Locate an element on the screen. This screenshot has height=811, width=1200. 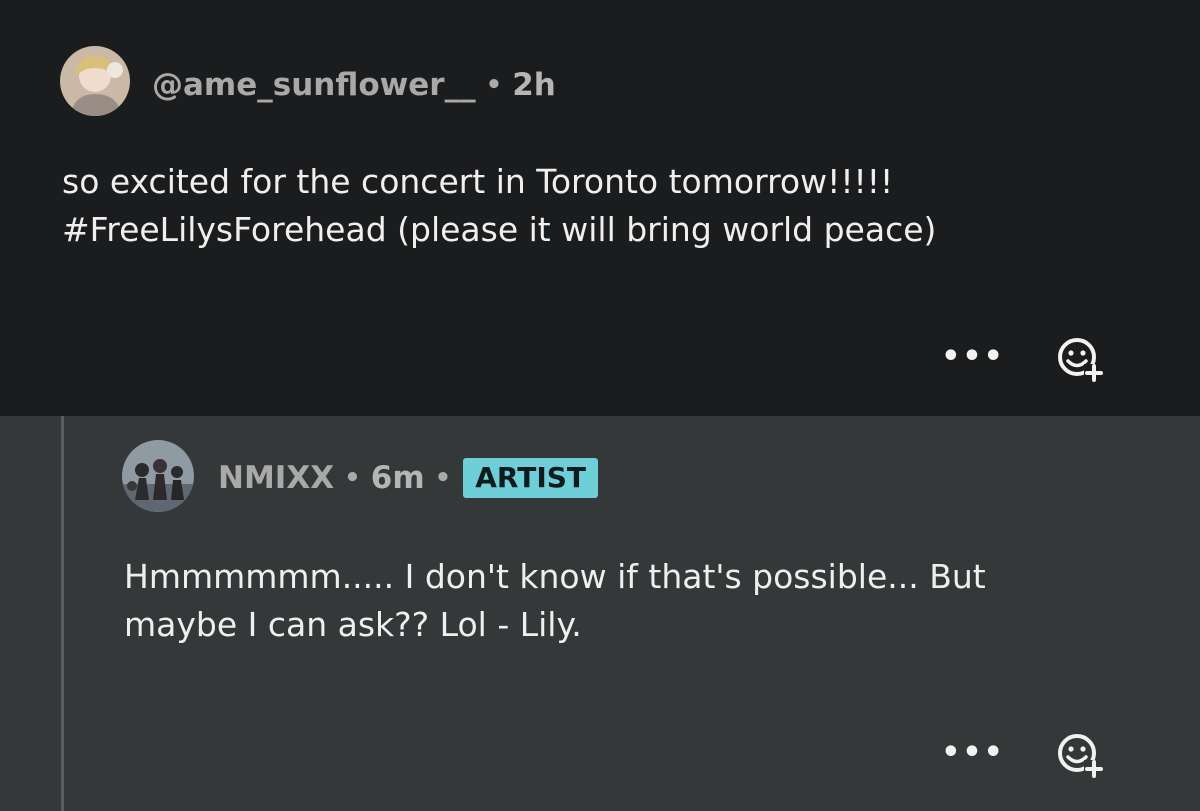
reply-meta: NMIXX • 6m • ARTIST is located at coordinates (408, 478).